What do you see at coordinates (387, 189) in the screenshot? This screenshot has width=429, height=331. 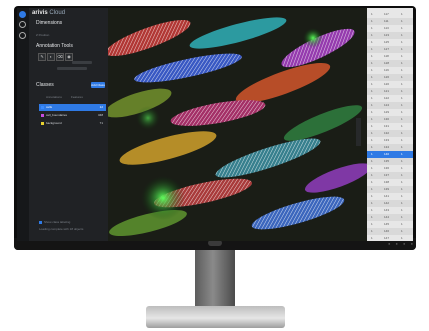 I see `table-cell: 139` at bounding box center [387, 189].